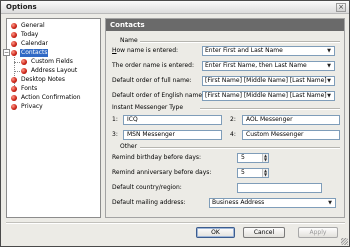  What do you see at coordinates (318, 232) in the screenshot?
I see `apply-button: Apply` at bounding box center [318, 232].